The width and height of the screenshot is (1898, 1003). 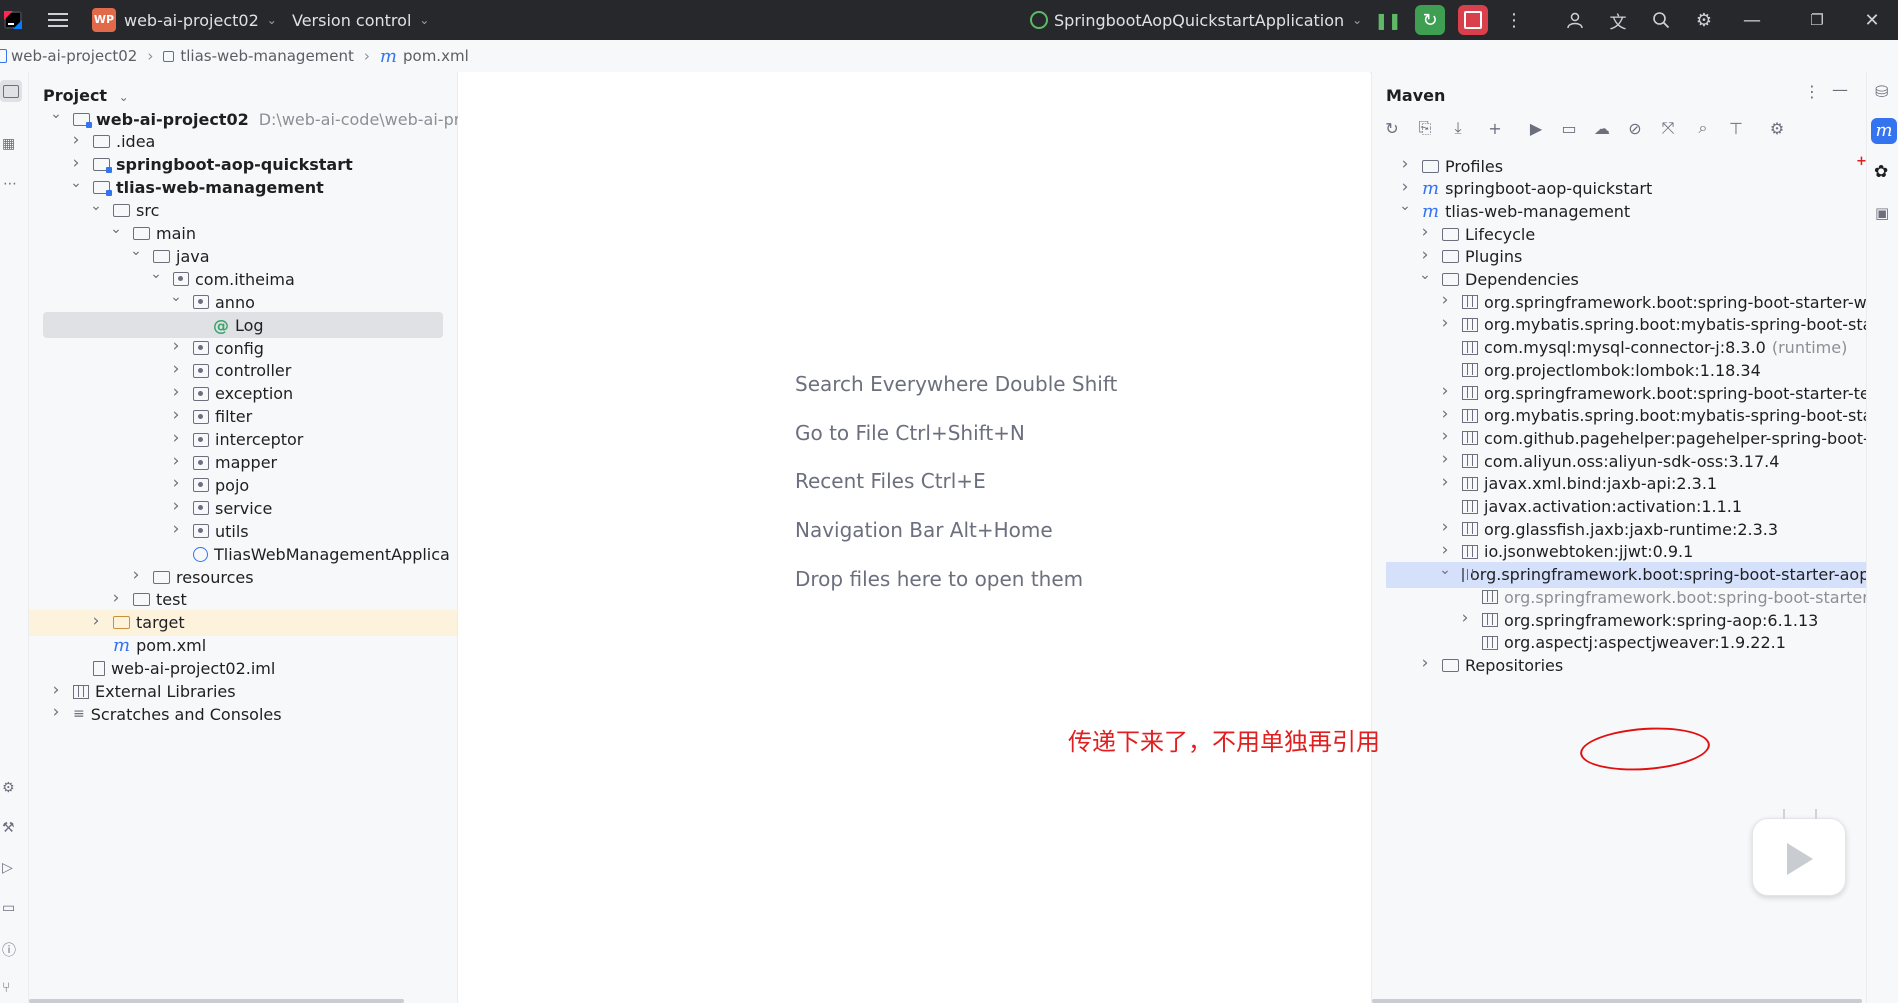 I want to click on more-actions-icon: ⋮, so click(x=1514, y=20).